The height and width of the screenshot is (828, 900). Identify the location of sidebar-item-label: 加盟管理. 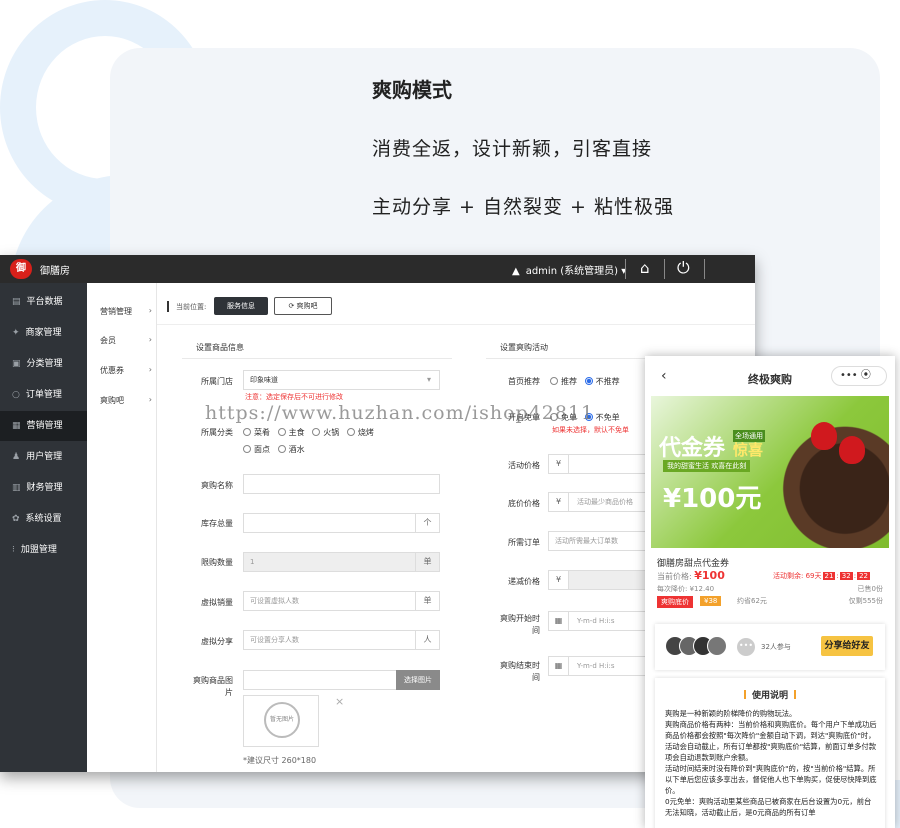
(38, 550).